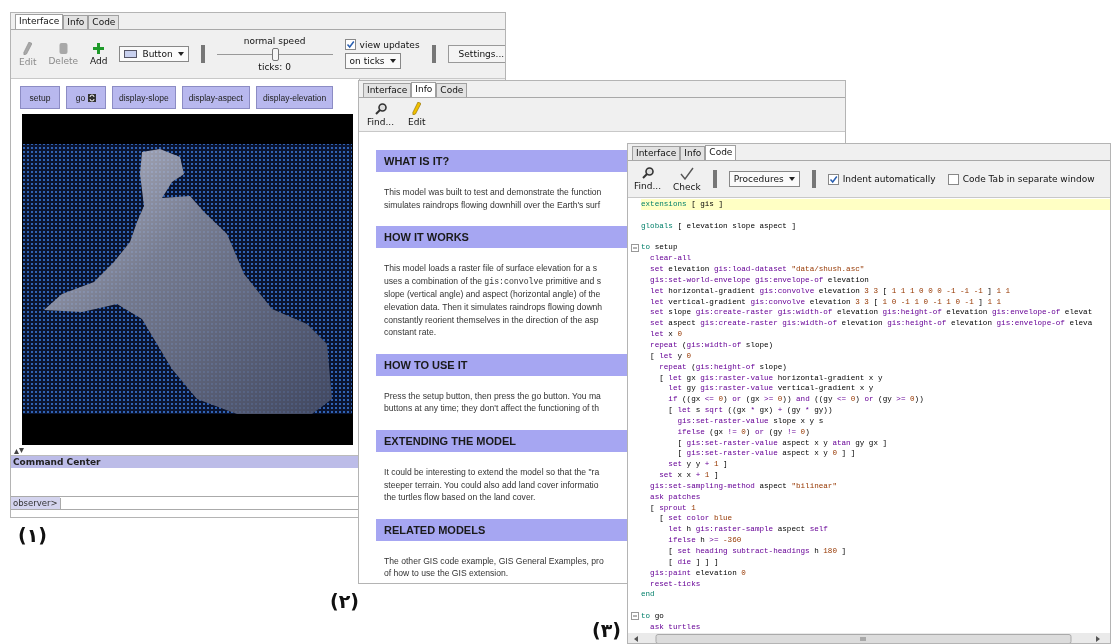 The height and width of the screenshot is (644, 1111). I want to click on command-center-title: Command Center, so click(185, 462).